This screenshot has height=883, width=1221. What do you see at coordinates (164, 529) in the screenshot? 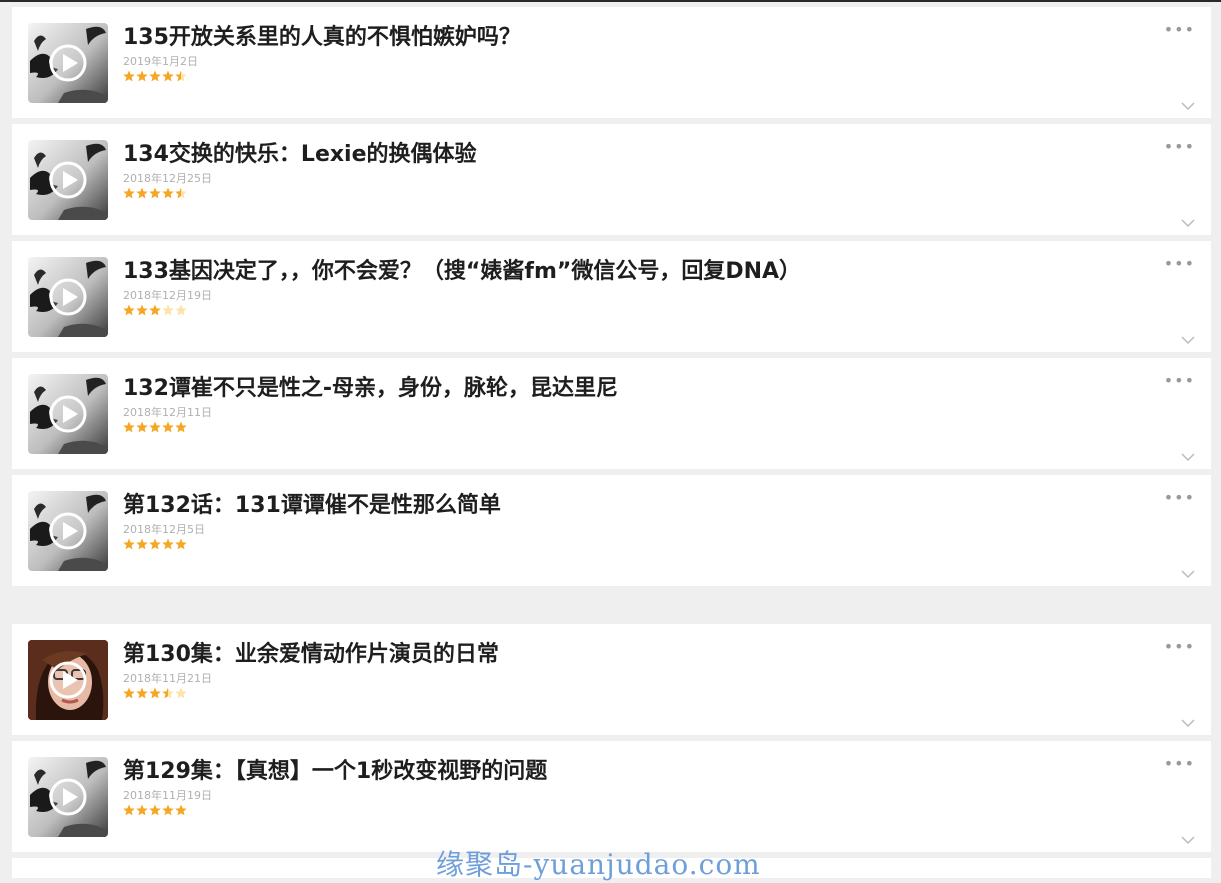
I see `episode-date: 2018年12月5日` at bounding box center [164, 529].